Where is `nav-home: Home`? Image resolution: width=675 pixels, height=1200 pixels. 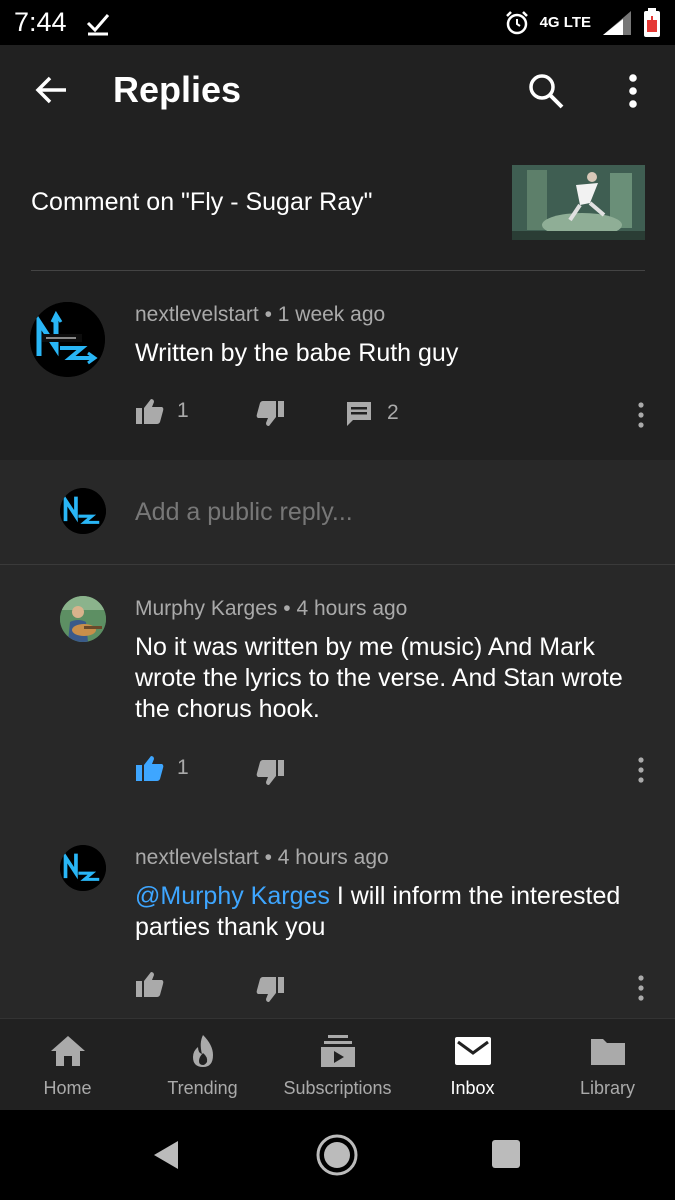 nav-home: Home is located at coordinates (67, 1065).